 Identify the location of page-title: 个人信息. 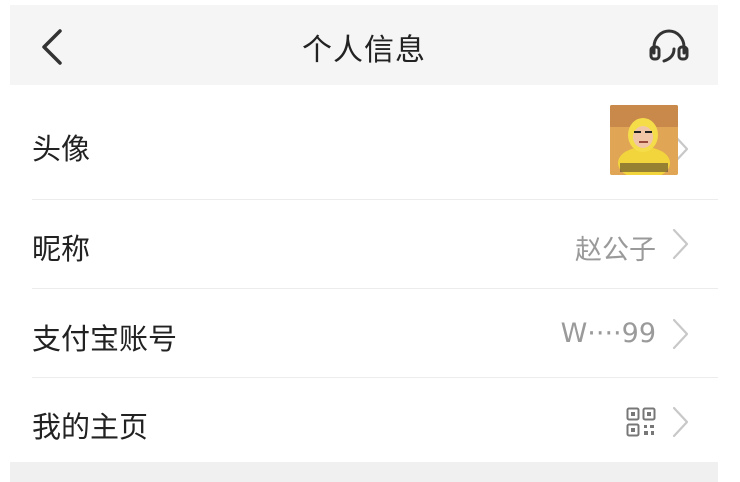
(364, 50).